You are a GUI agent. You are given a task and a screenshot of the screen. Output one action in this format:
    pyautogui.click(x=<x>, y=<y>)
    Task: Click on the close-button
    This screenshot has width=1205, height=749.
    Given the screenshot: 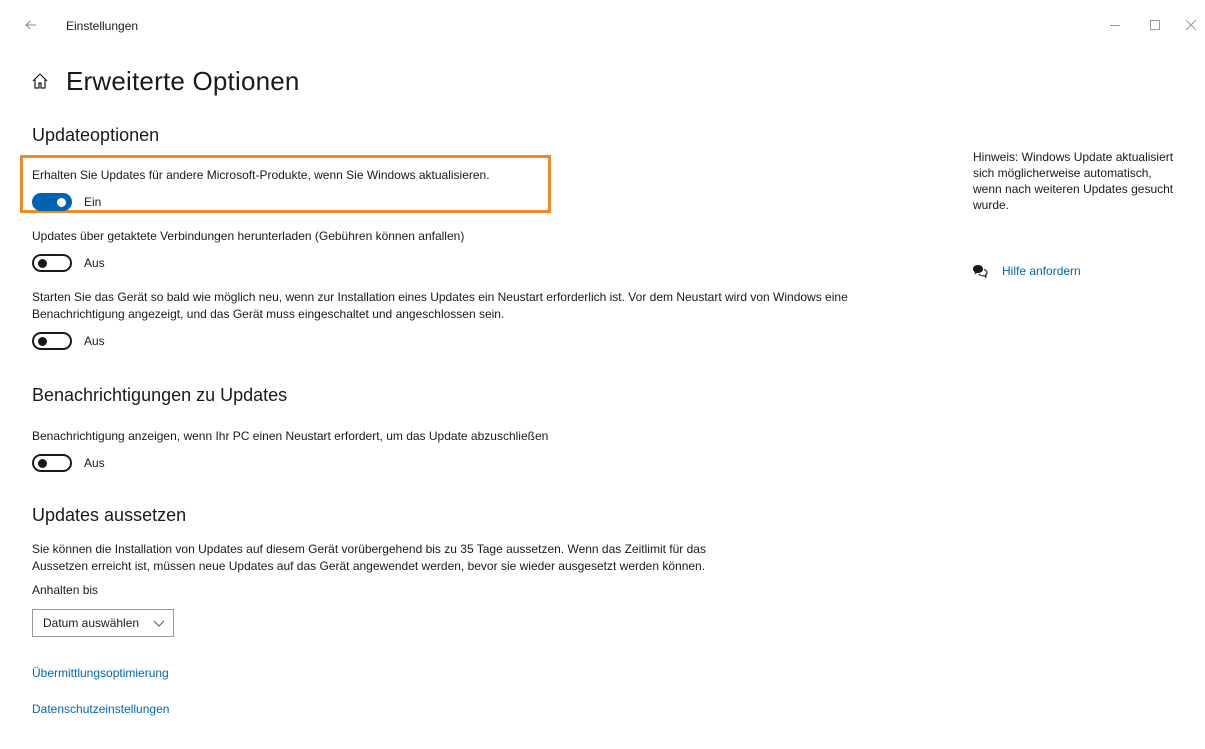 What is the action you would take?
    pyautogui.click(x=1190, y=25)
    